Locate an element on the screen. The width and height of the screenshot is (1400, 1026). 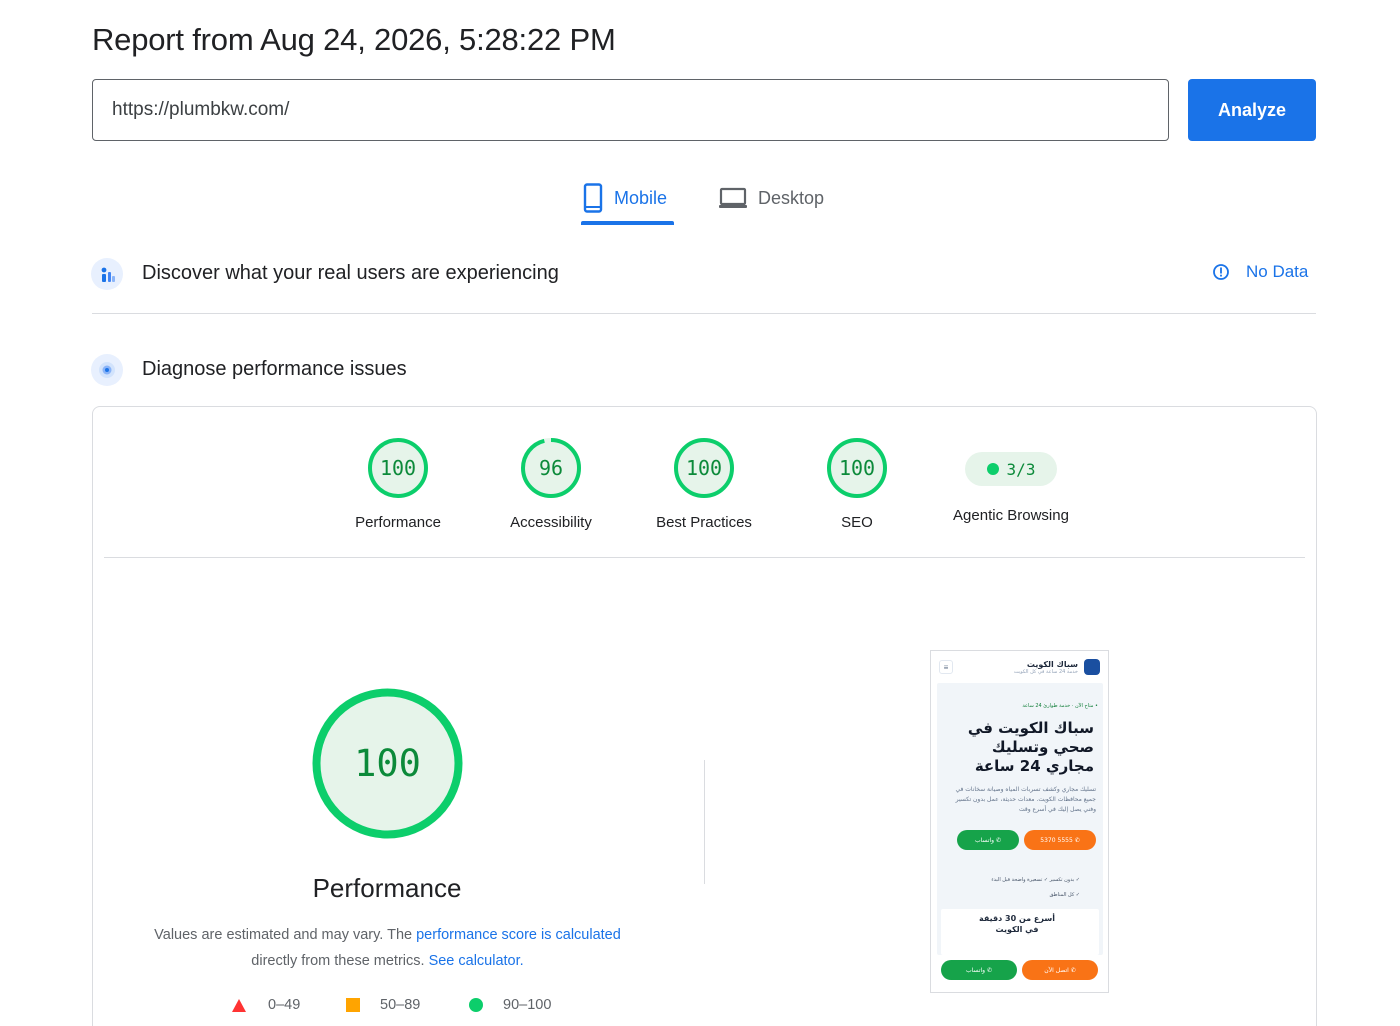
performance-big-score: 100 is located at coordinates (387, 763).